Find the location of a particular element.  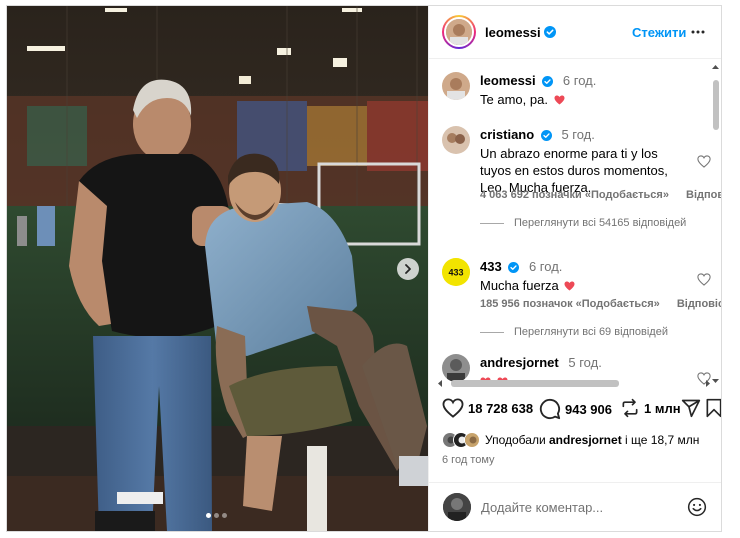

post-header: leomessi Стежити is located at coordinates (575, 32).